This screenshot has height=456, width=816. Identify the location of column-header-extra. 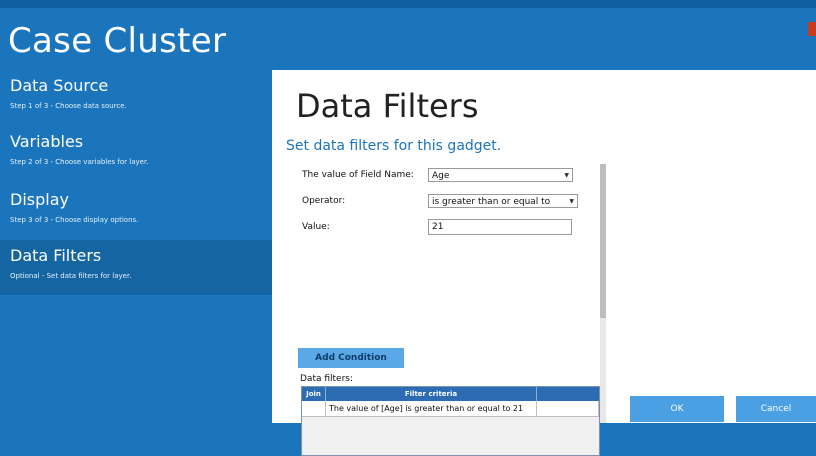
(568, 394).